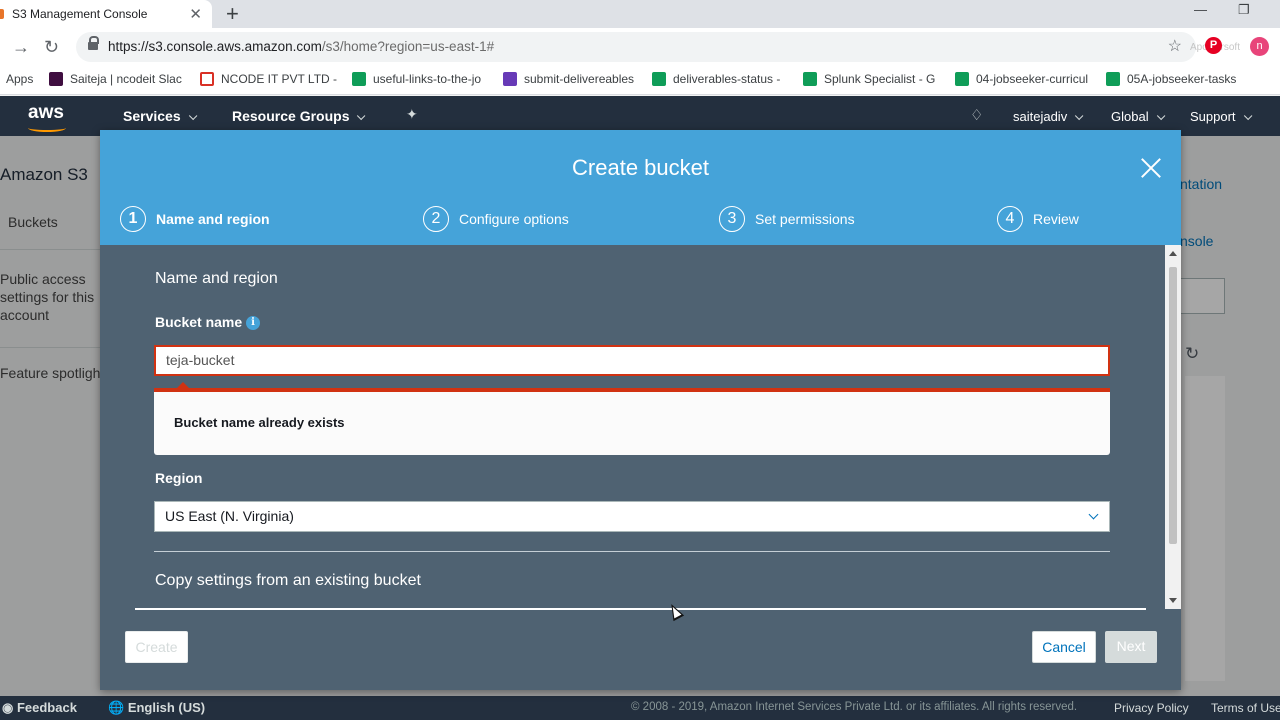 The width and height of the screenshot is (1280, 720). What do you see at coordinates (195, 219) in the screenshot?
I see `step-name-and-region: 1 Name and region` at bounding box center [195, 219].